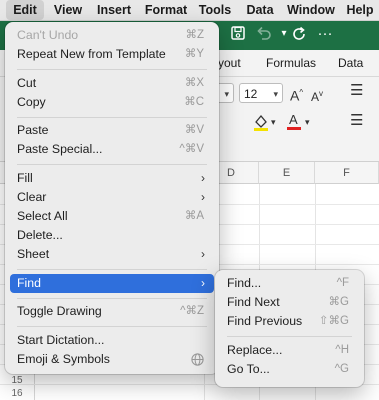  What do you see at coordinates (261, 93) in the screenshot?
I see `font-size-combo: 12 ▾` at bounding box center [261, 93].